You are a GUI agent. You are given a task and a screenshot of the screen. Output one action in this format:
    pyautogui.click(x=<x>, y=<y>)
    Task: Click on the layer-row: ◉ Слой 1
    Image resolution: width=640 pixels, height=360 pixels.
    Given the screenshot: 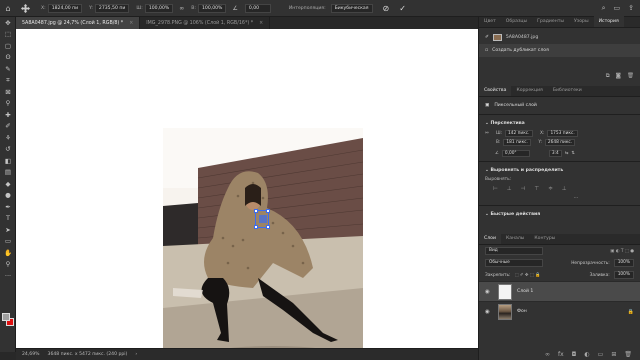 What is the action you would take?
    pyautogui.click(x=559, y=291)
    